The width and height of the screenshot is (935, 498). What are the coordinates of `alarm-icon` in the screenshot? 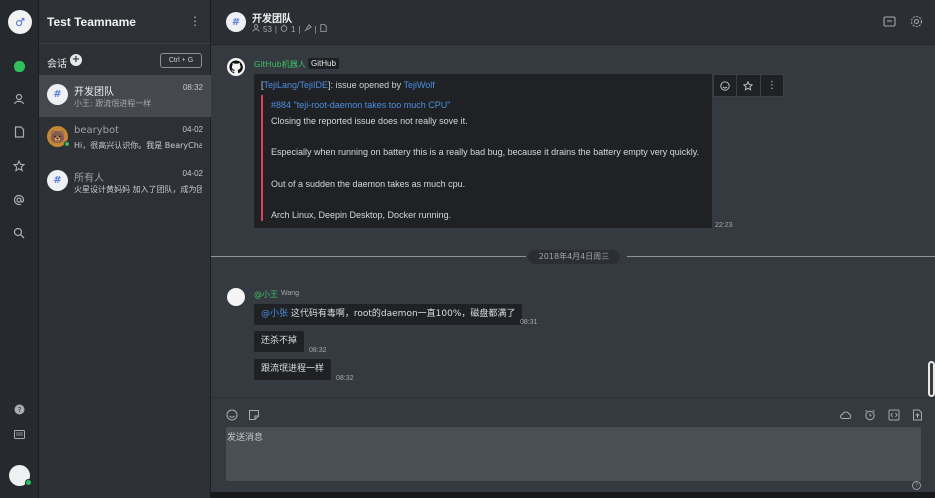 It's located at (870, 416).